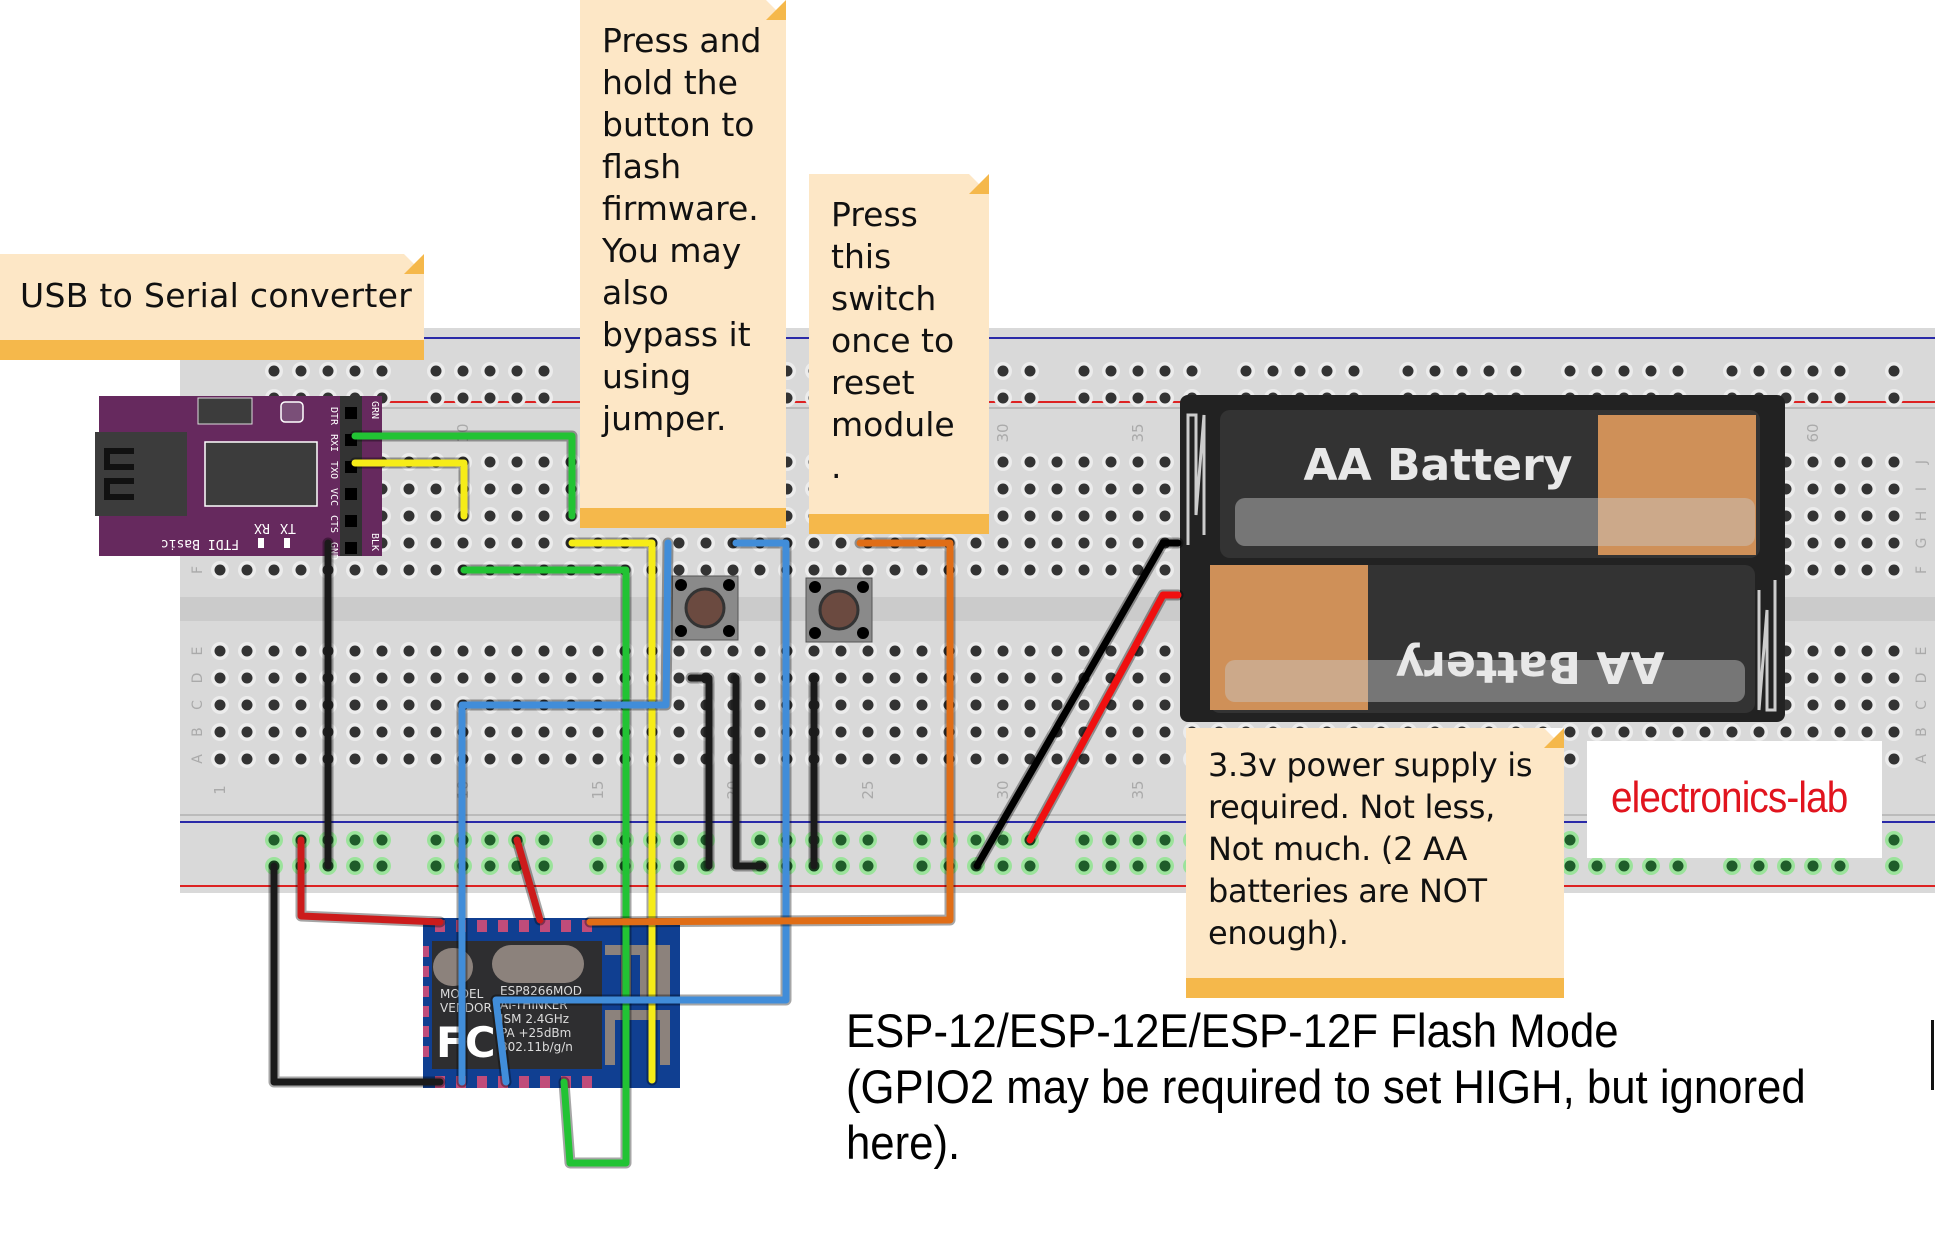 This screenshot has height=1245, width=1935. What do you see at coordinates (333, 416) in the screenshot?
I see `ftdi-pin-label: DTR` at bounding box center [333, 416].